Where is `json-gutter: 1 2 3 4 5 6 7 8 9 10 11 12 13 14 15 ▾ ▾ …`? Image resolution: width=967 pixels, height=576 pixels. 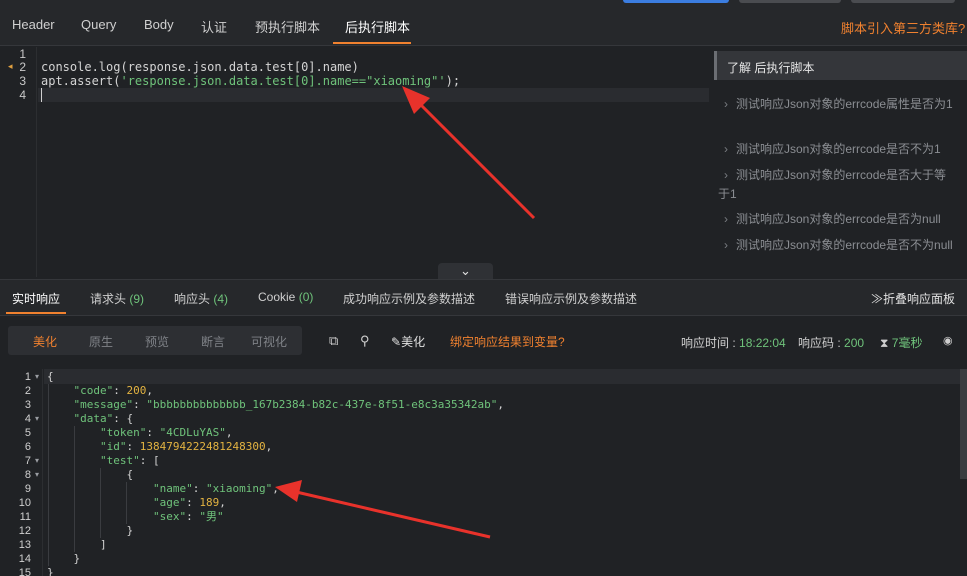
json-gutter: 1 2 3 4 5 6 7 8 9 10 11 12 13 14 15 ▾ ▾ … is located at coordinates (21, 472).